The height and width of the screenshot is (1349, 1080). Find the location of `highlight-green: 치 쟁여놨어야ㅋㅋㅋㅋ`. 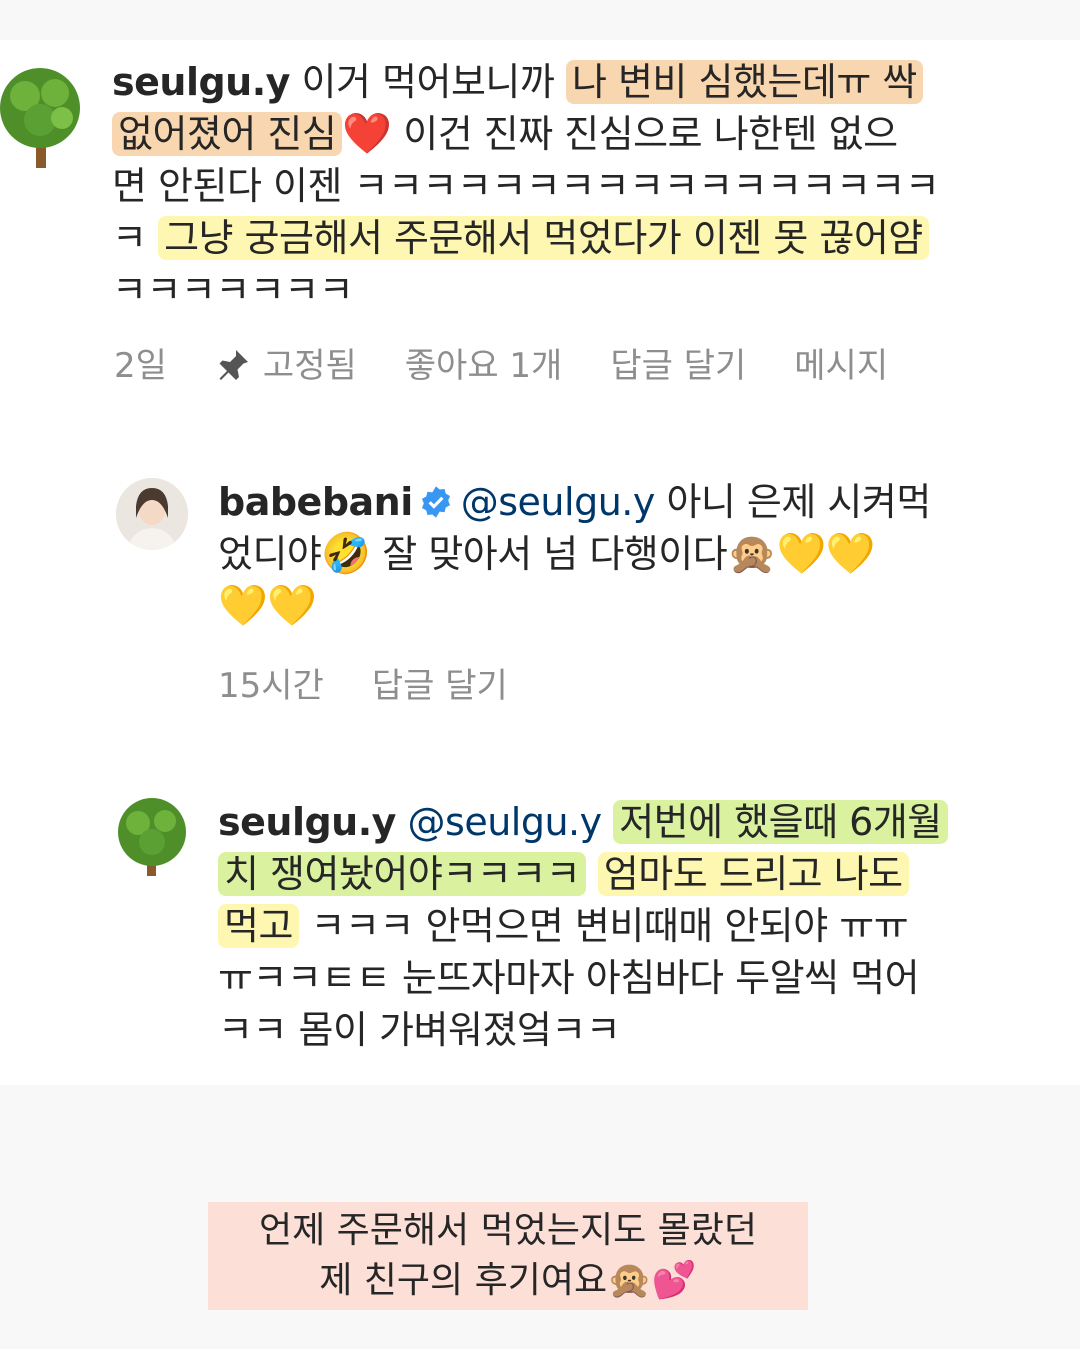

highlight-green: 치 쟁여놨어야ㅋㅋㅋㅋ is located at coordinates (402, 874).